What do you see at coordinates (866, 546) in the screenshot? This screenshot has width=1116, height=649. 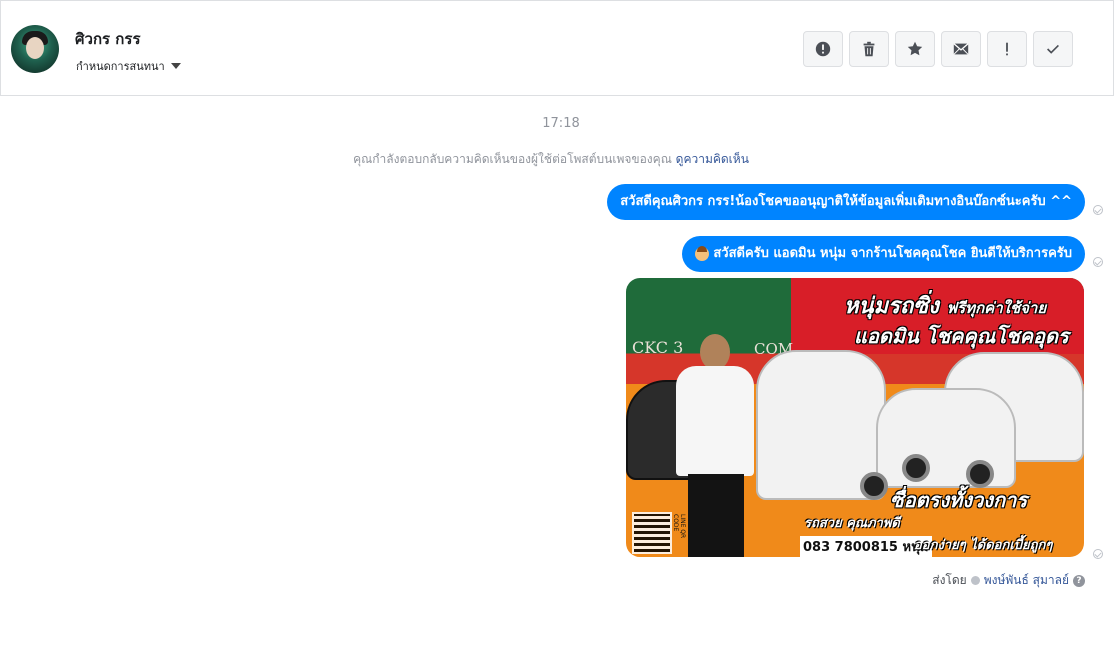 I see `ad-phone: 083 7800815 หนุ่ม` at bounding box center [866, 546].